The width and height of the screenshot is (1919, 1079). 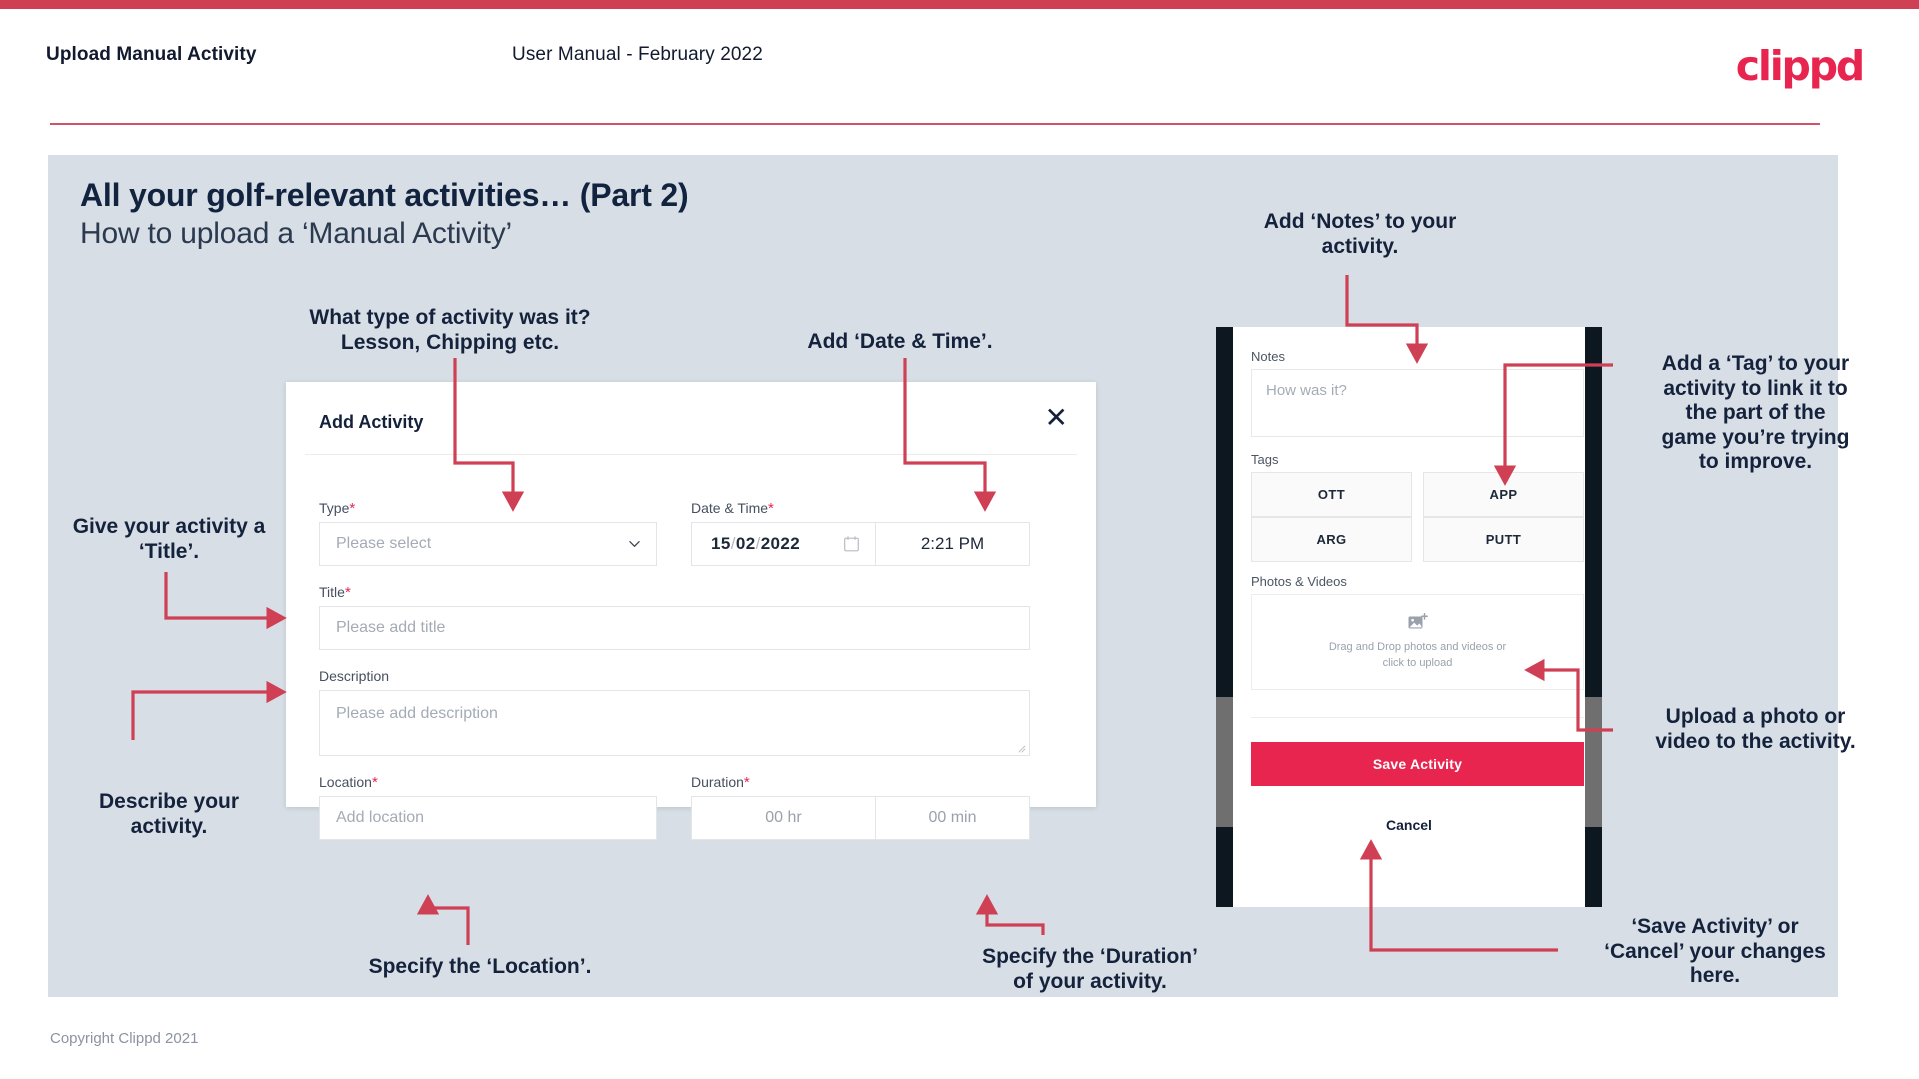 What do you see at coordinates (674, 723) in the screenshot?
I see `description-textarea: Please add description` at bounding box center [674, 723].